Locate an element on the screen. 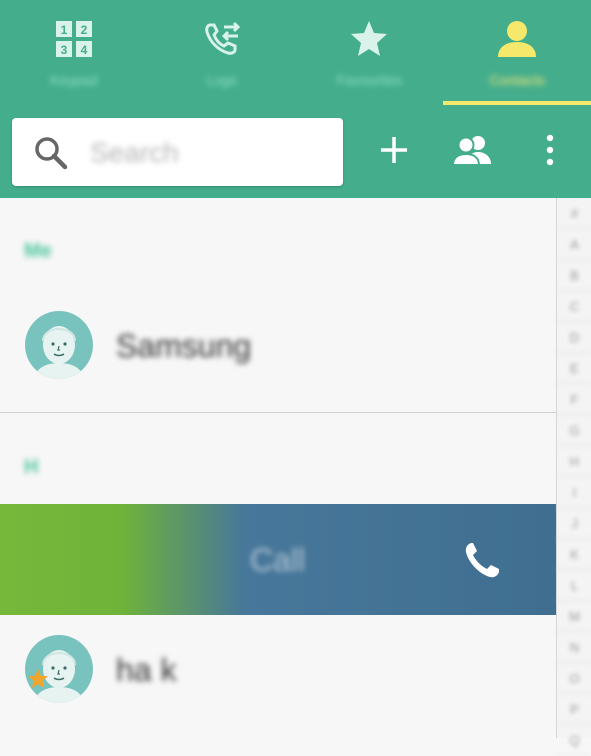  section-header-h: H is located at coordinates (31, 467).